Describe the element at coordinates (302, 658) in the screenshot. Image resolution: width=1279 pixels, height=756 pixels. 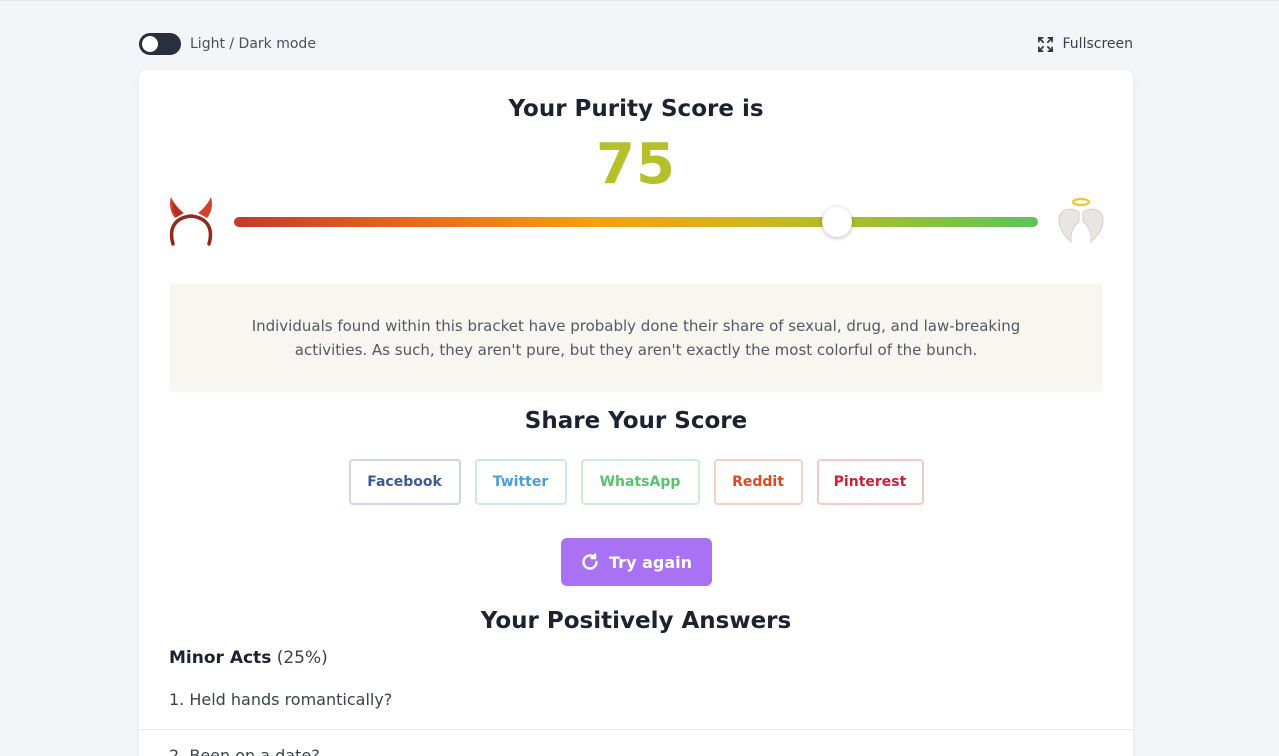
I see `category-percent: (25%)` at that location.